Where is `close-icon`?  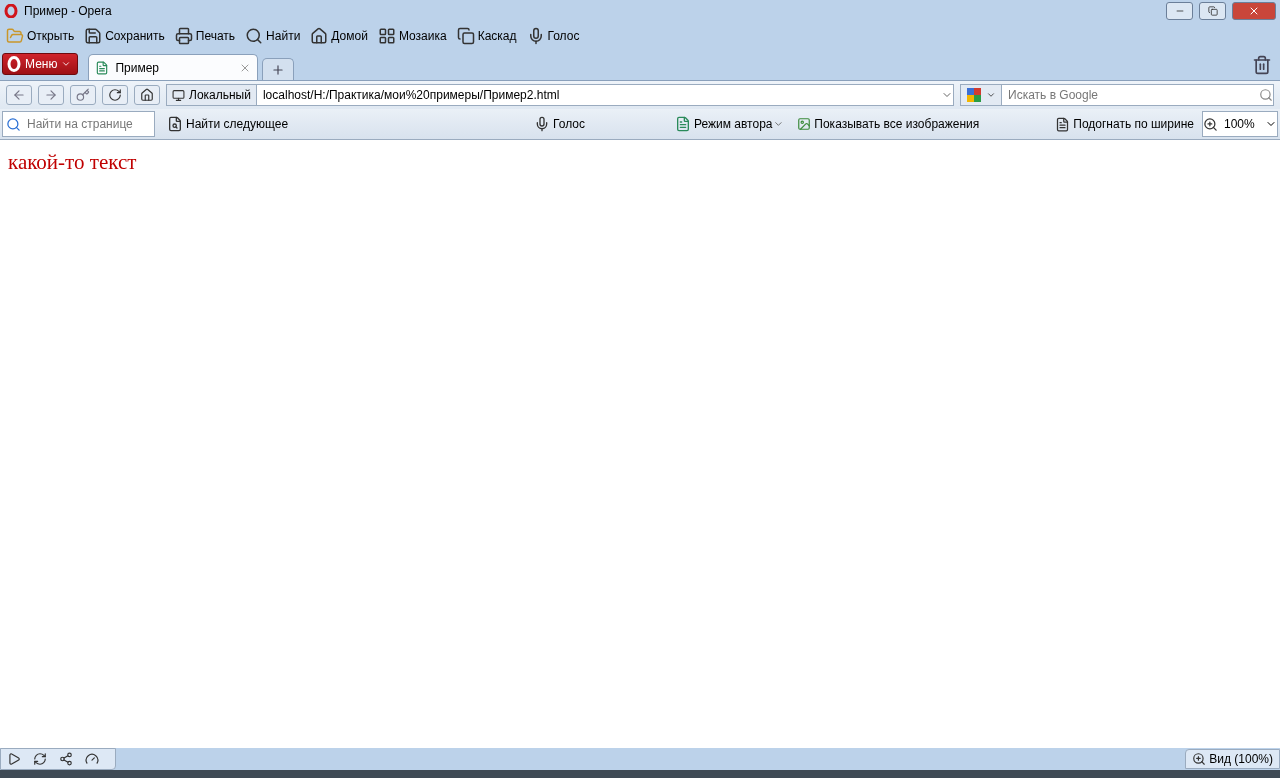 close-icon is located at coordinates (1254, 11).